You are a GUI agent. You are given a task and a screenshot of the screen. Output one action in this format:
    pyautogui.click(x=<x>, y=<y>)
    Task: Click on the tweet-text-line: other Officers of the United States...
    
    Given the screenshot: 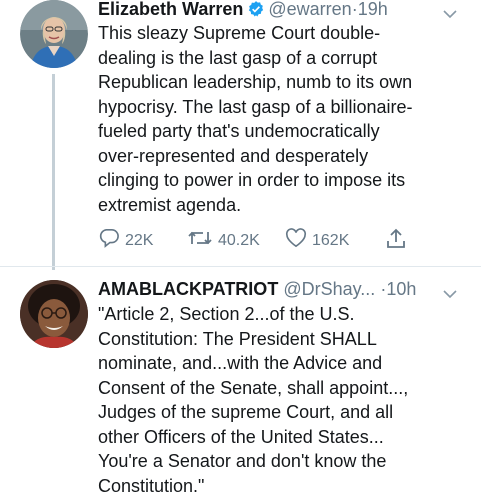 What is the action you would take?
    pyautogui.click(x=241, y=436)
    